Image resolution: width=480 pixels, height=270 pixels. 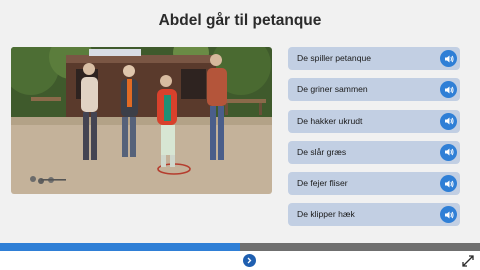 I want to click on option-label: De griner sammen, so click(x=332, y=89).